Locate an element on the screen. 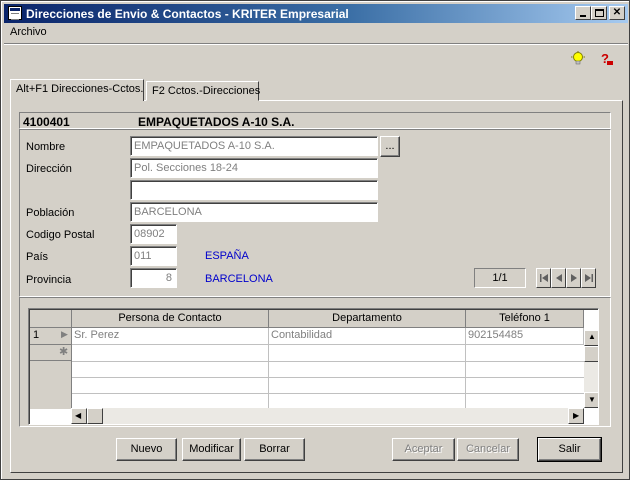  tab-direcciones-contactos: Alt+F1 Direcciones-Cctos. is located at coordinates (77, 90).